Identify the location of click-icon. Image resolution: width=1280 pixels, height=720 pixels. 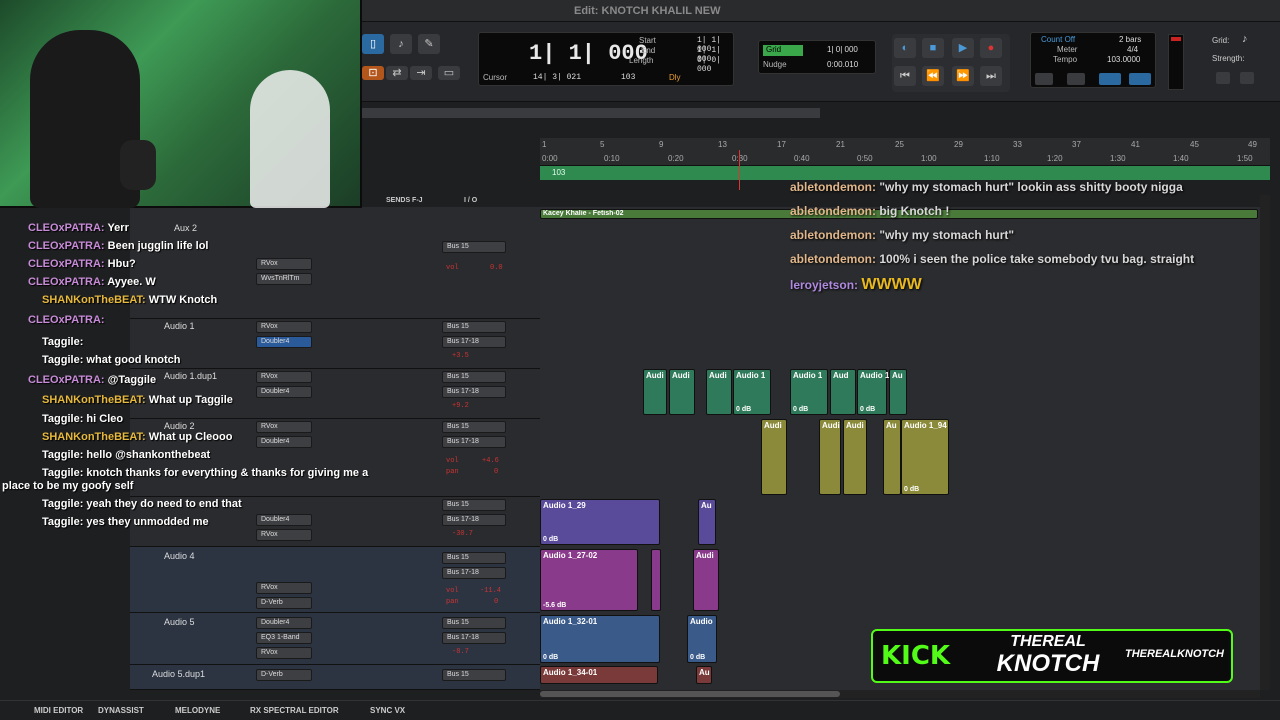
(1110, 79).